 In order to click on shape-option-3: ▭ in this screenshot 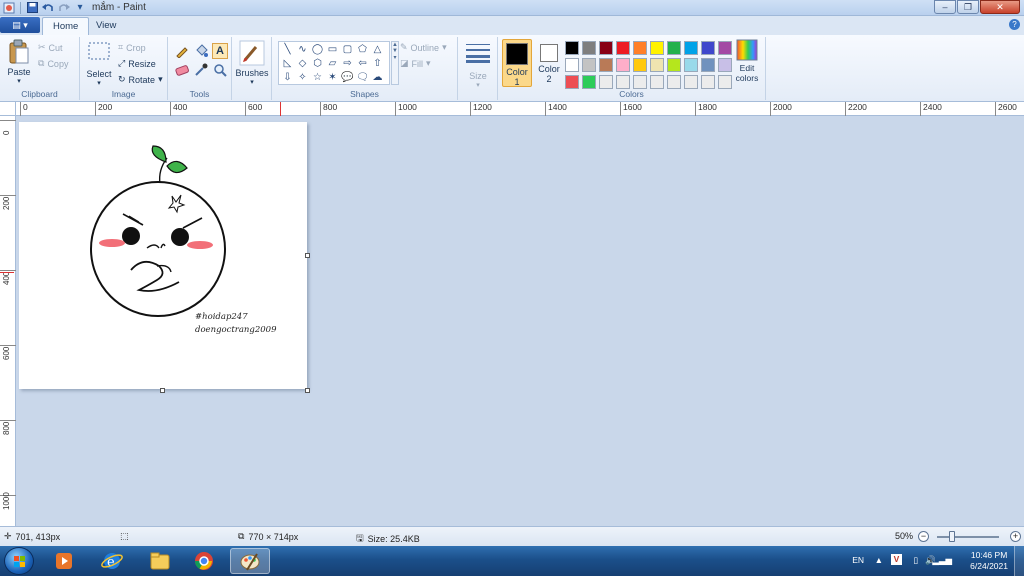, I will do `click(332, 50)`.